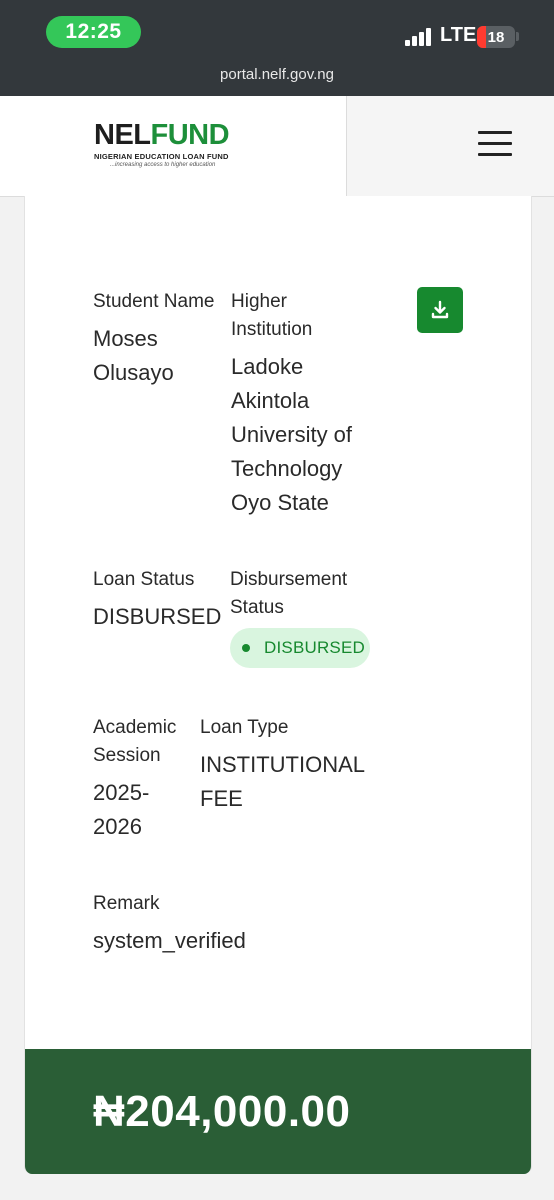  I want to click on loan-amount-bar: ₦204,000.00, so click(278, 1111).